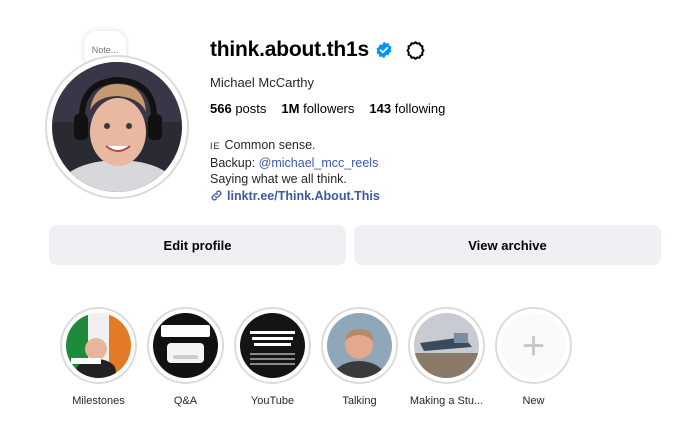  What do you see at coordinates (278, 179) in the screenshot?
I see `bio-line-3: Saying what we all think.` at bounding box center [278, 179].